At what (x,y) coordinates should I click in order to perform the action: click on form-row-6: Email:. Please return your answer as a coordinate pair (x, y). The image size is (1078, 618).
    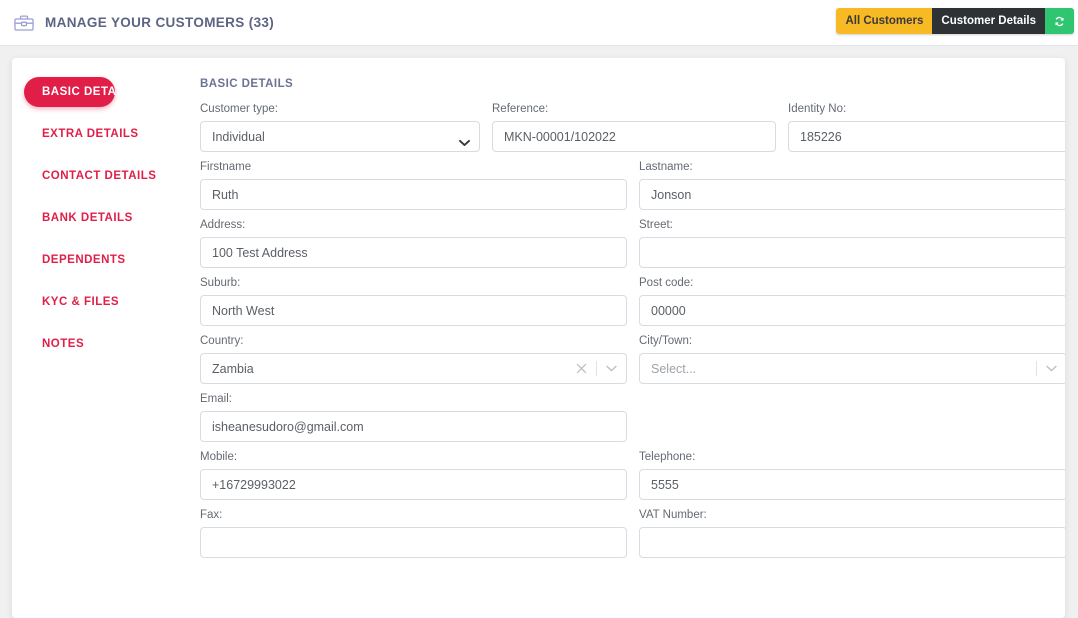
    Looking at the image, I should click on (632, 417).